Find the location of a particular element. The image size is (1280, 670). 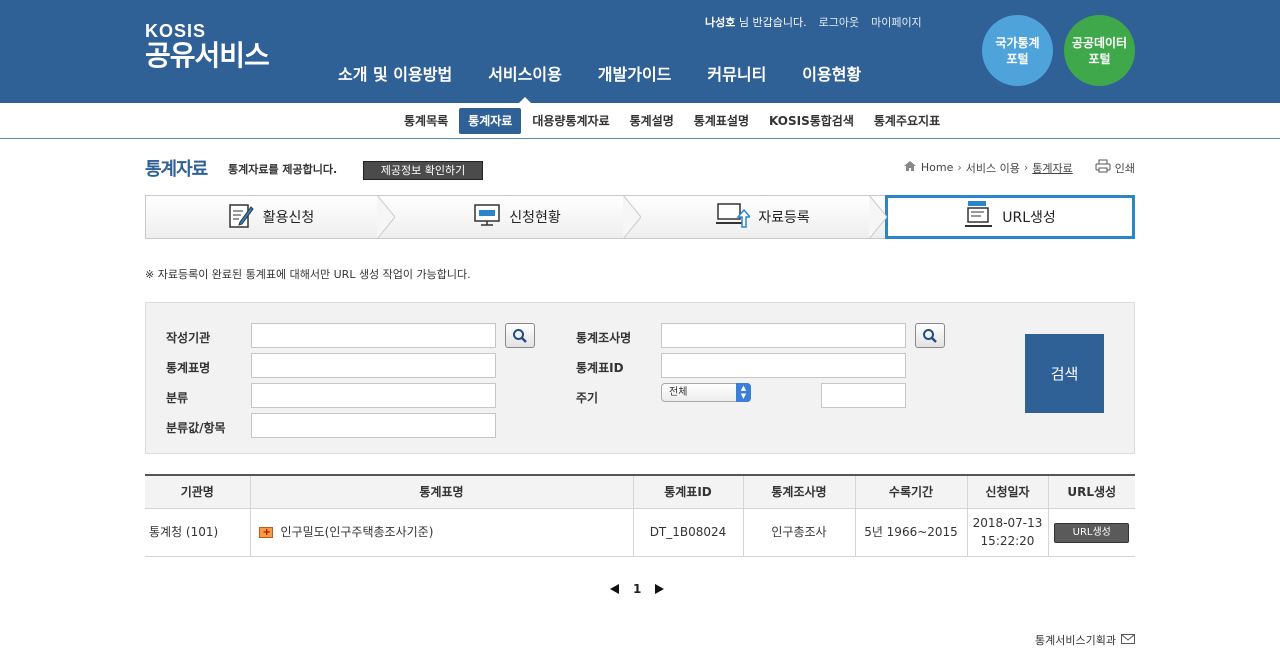

breadcrumb-current: 통계자료 is located at coordinates (1052, 168).